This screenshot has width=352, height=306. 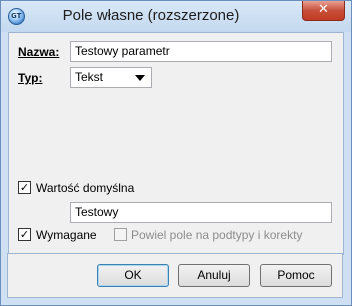 I want to click on repeat-subtypes-label: Powiel pole na podtypy i korekty, so click(x=217, y=235).